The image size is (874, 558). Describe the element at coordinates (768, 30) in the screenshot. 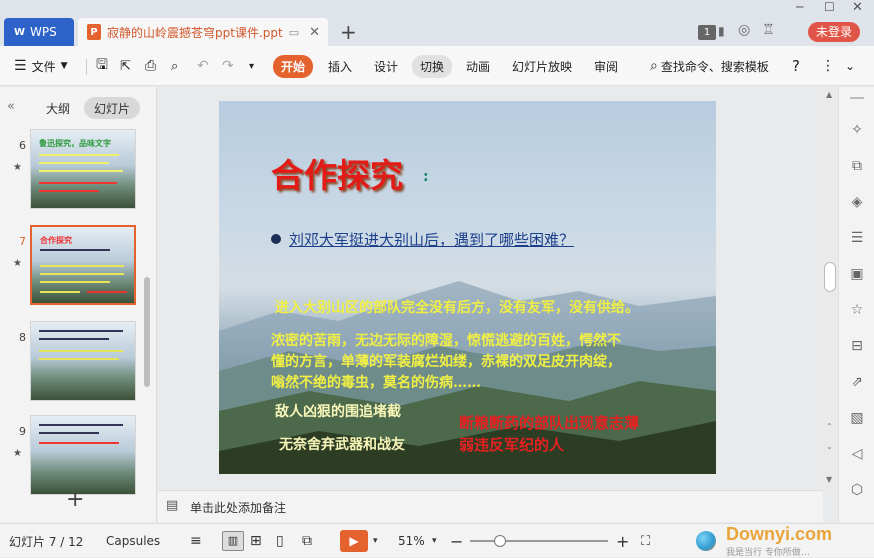

I see `skin-icon: ♖` at that location.